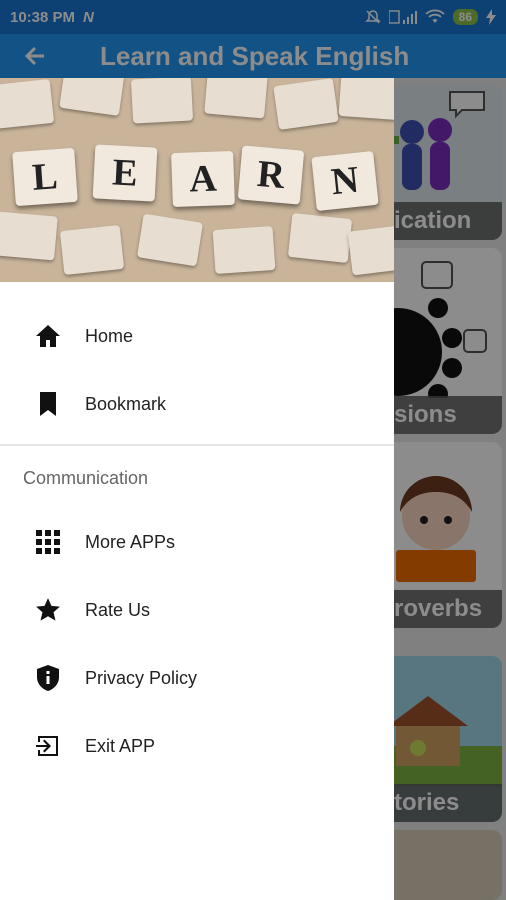 This screenshot has width=506, height=900. I want to click on letter-tile: R, so click(271, 175).